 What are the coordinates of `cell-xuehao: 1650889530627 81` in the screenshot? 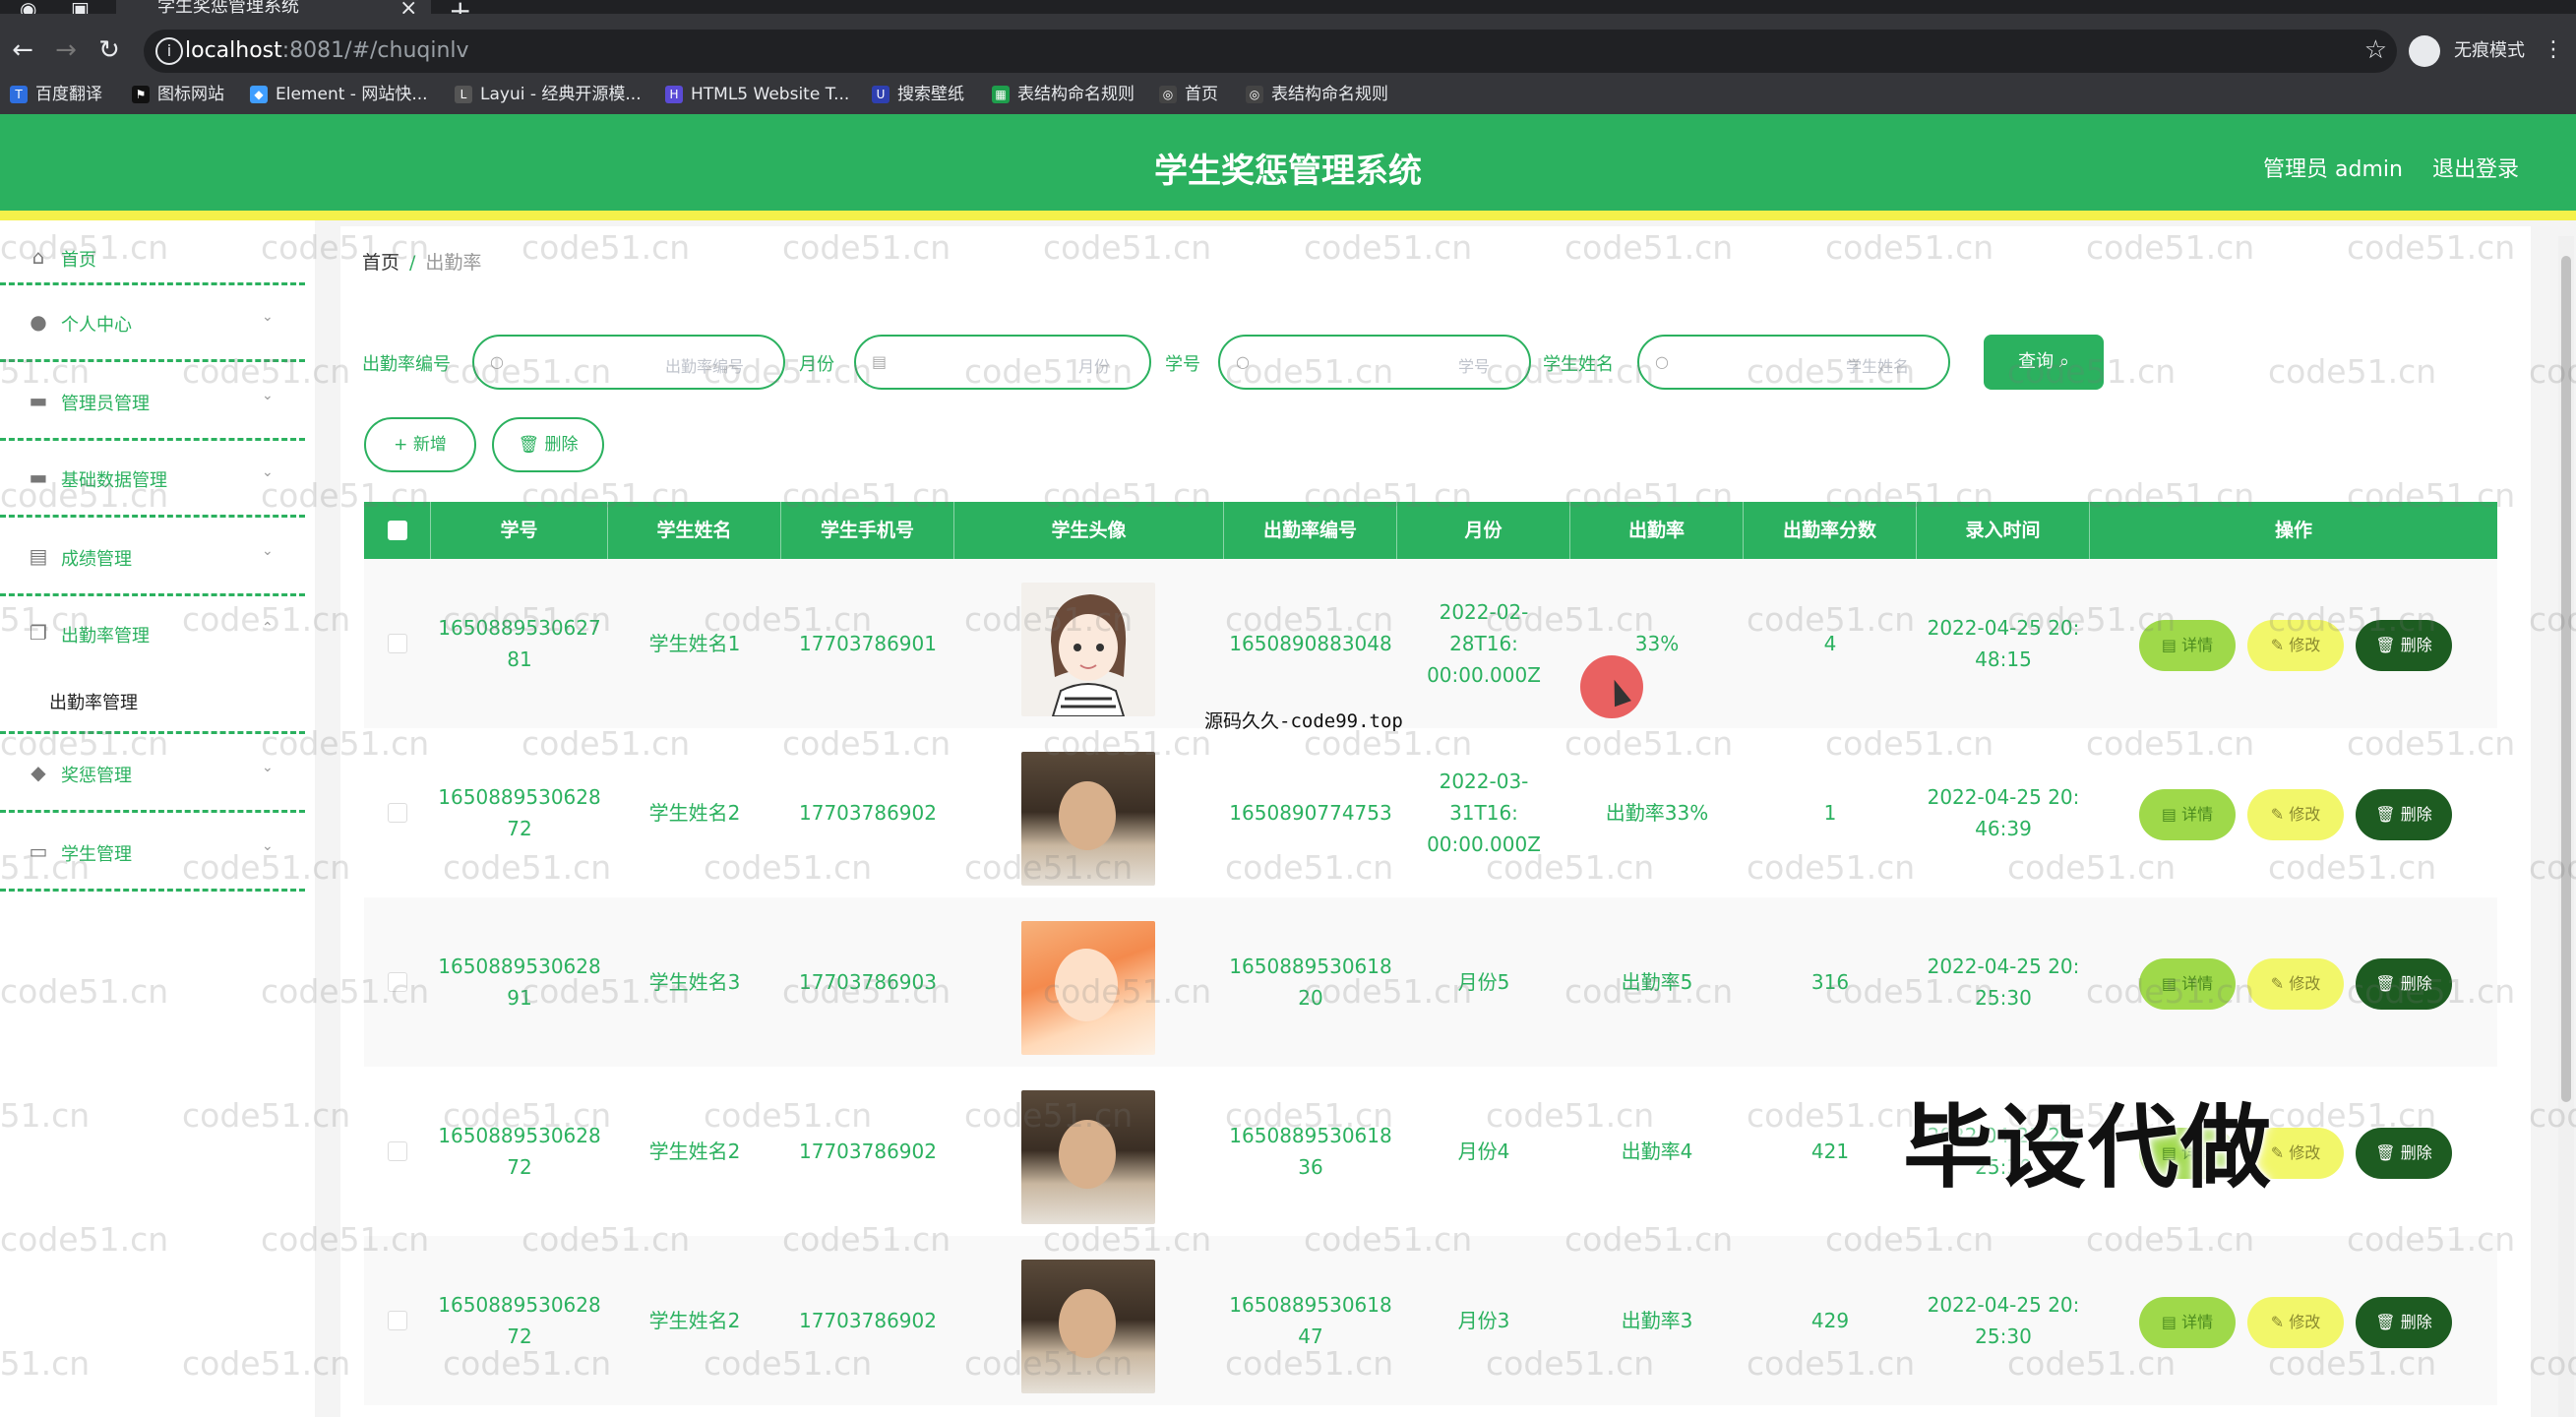 It's located at (519, 643).